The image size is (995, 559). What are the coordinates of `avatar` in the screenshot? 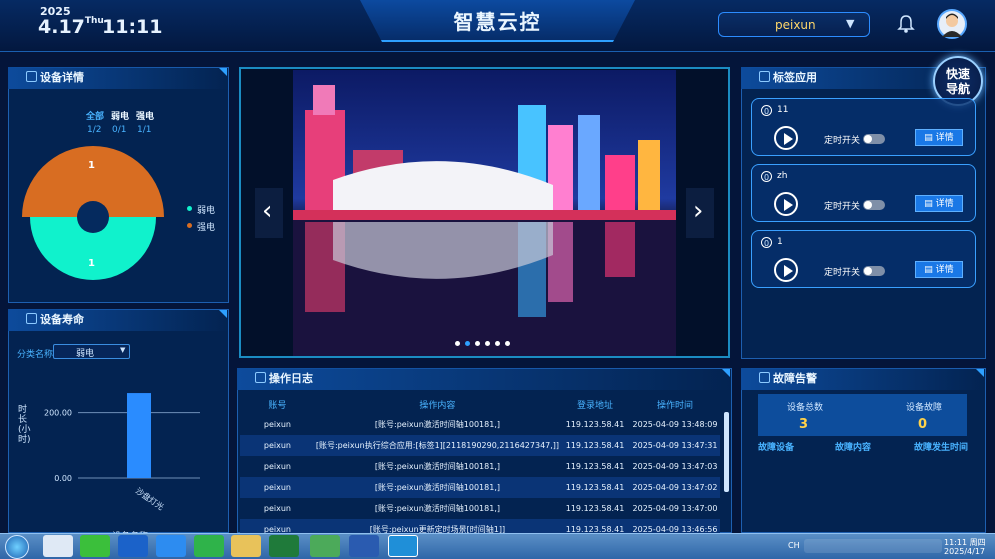 It's located at (952, 24).